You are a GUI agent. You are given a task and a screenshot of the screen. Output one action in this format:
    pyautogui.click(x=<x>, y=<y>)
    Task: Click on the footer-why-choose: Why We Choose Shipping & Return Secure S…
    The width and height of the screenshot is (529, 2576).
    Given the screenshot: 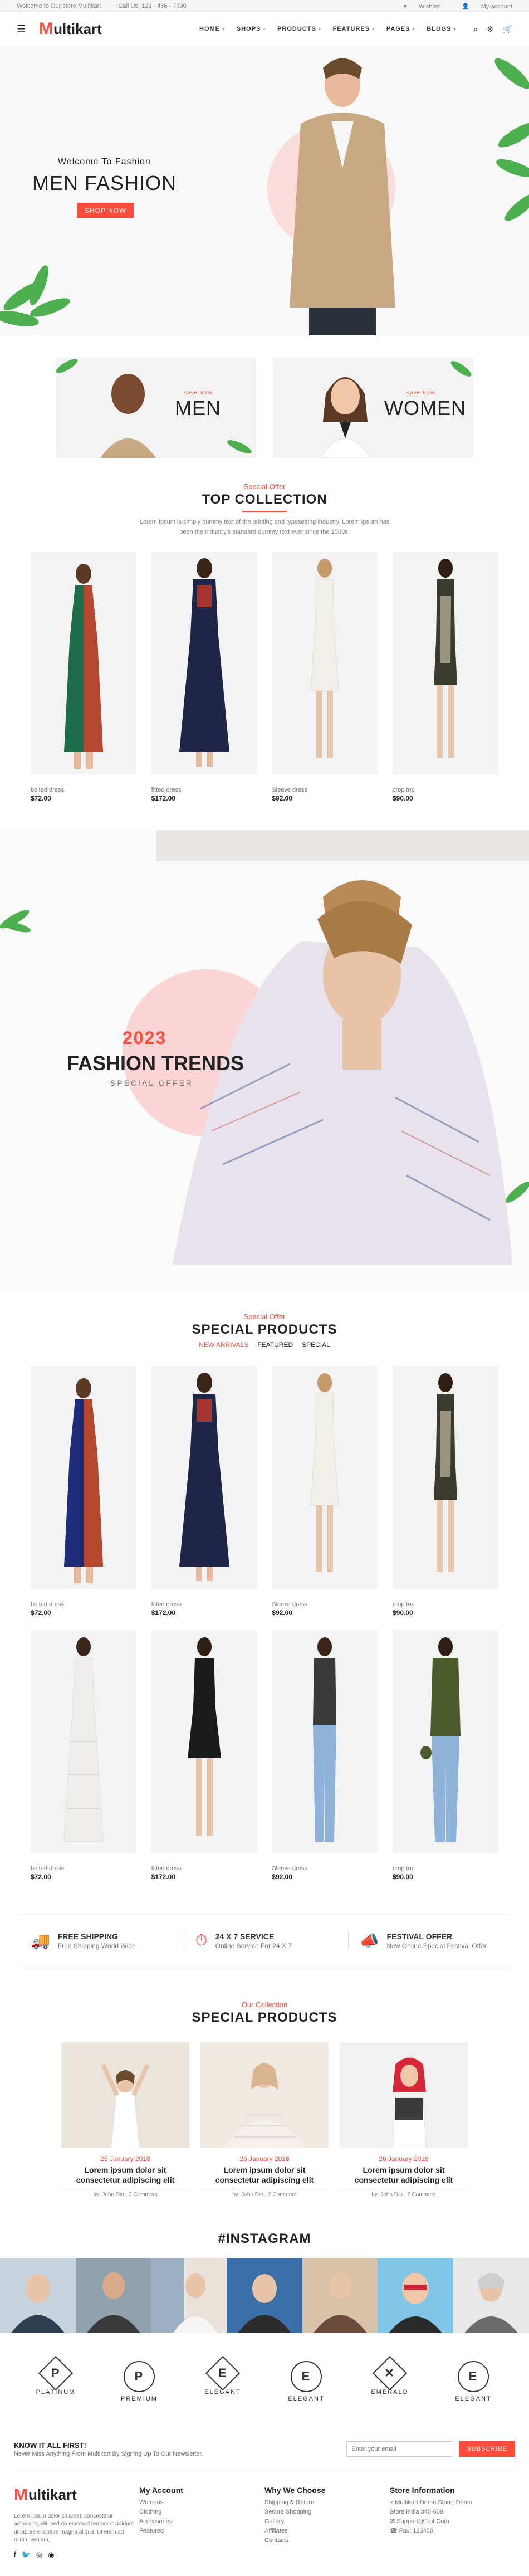 What is the action you would take?
    pyautogui.click(x=327, y=2522)
    